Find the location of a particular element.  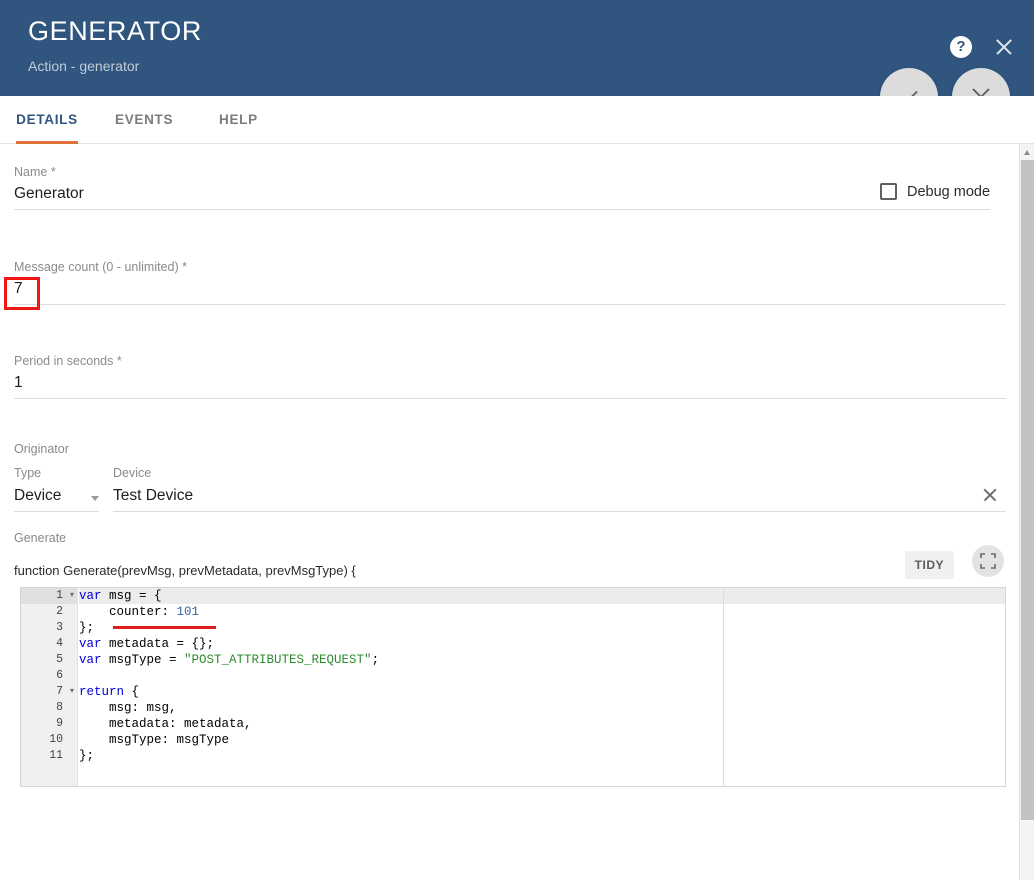

code-line: var metadata = {}; is located at coordinates (147, 644).